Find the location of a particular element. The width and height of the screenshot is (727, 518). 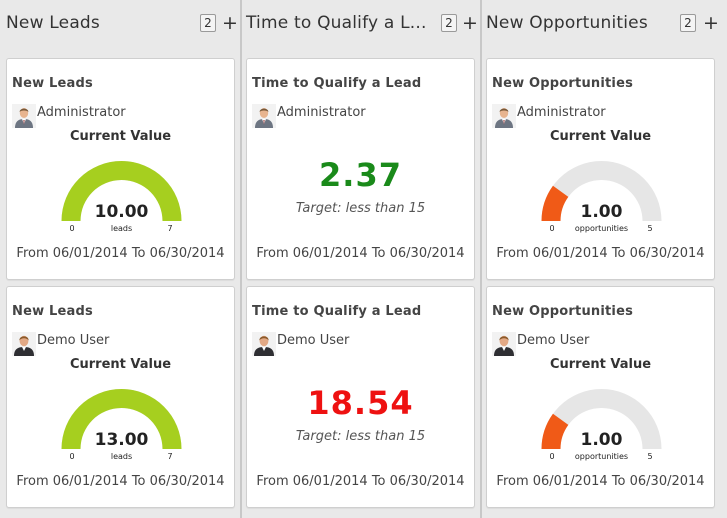

column-header: New Leads 2 + is located at coordinates (120, 24).